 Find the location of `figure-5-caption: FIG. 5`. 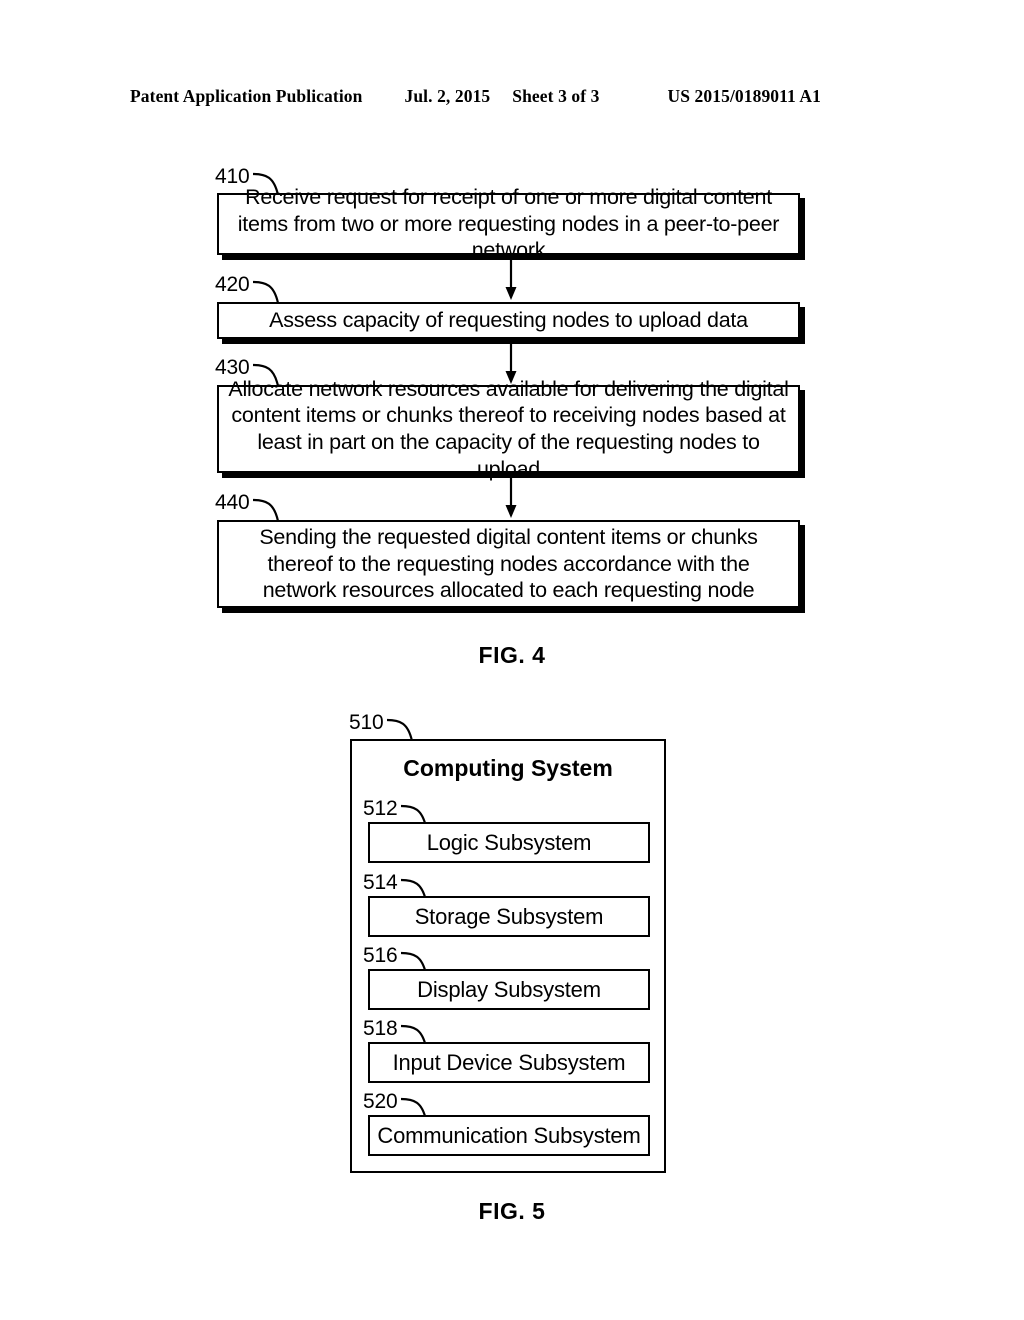

figure-5-caption: FIG. 5 is located at coordinates (512, 1211).